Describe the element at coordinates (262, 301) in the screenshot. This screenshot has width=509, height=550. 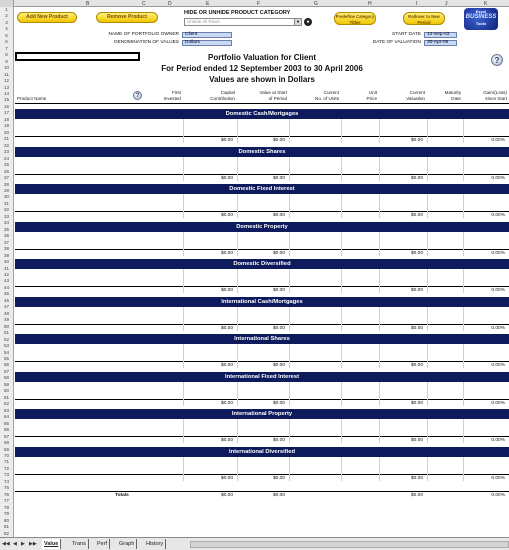
I see `section-header: International Cash/Mortgages` at that location.